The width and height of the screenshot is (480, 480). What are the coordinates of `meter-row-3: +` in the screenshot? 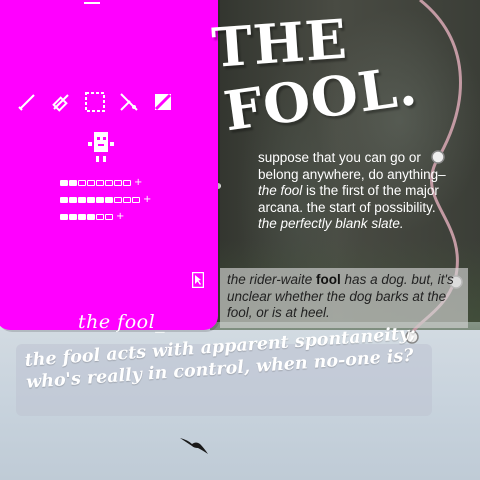 It's located at (105, 217).